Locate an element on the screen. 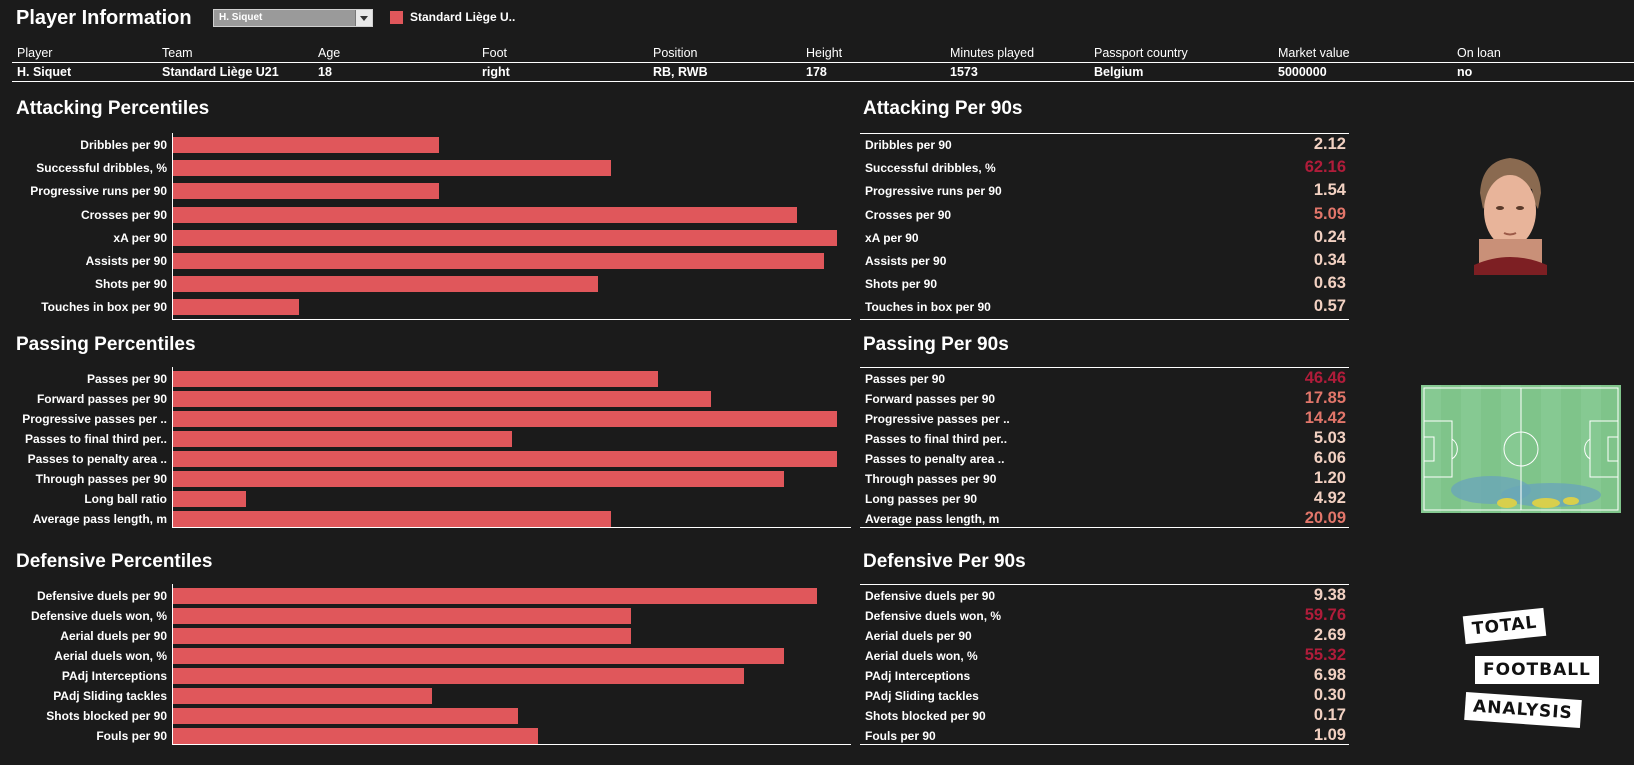 This screenshot has width=1634, height=765. passing-percentile-baseline is located at coordinates (511, 527).